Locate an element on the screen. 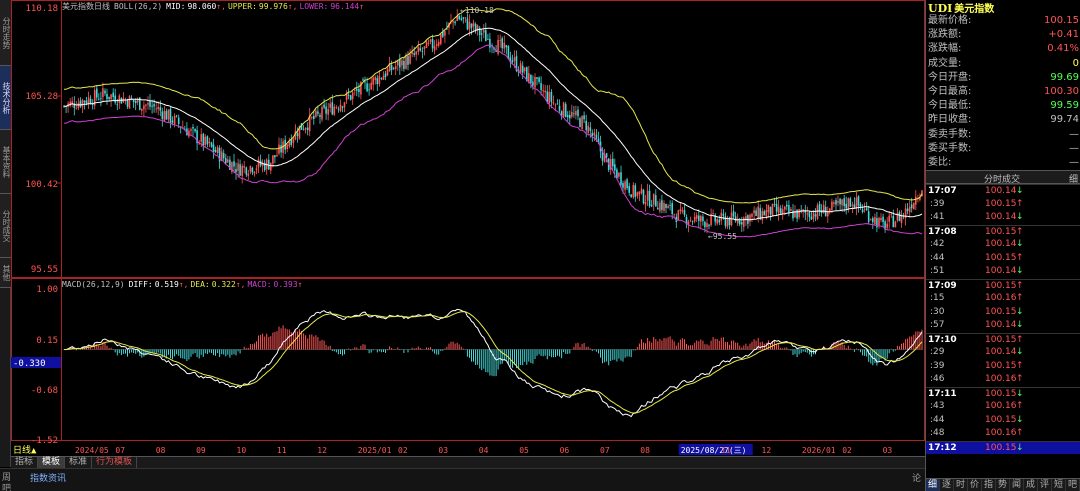 This screenshot has height=491, width=1080. tick-row: :48 100.16 ↑ is located at coordinates (1003, 434).